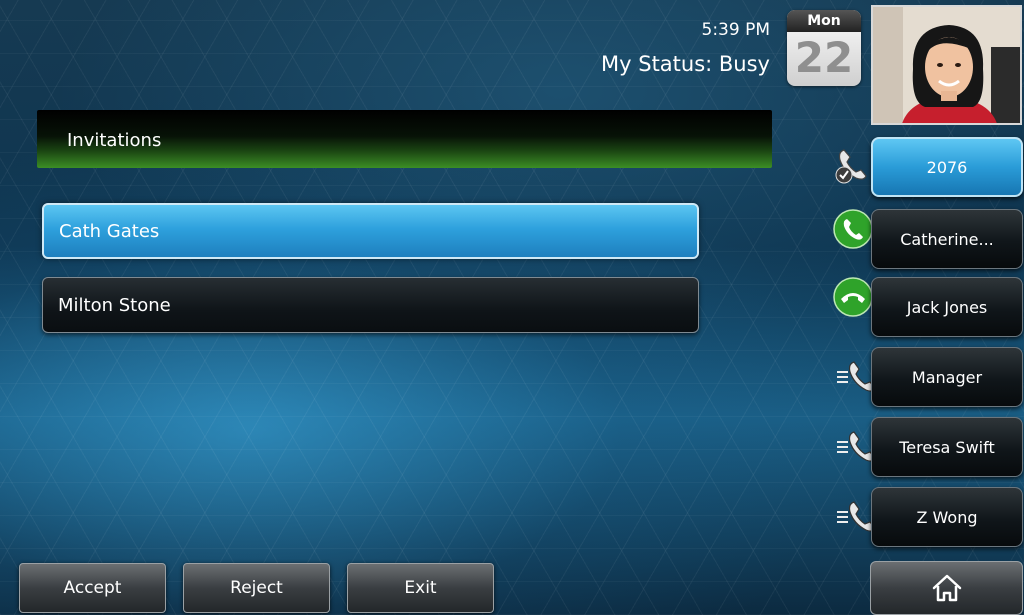  I want to click on exit-button: Exit, so click(420, 588).